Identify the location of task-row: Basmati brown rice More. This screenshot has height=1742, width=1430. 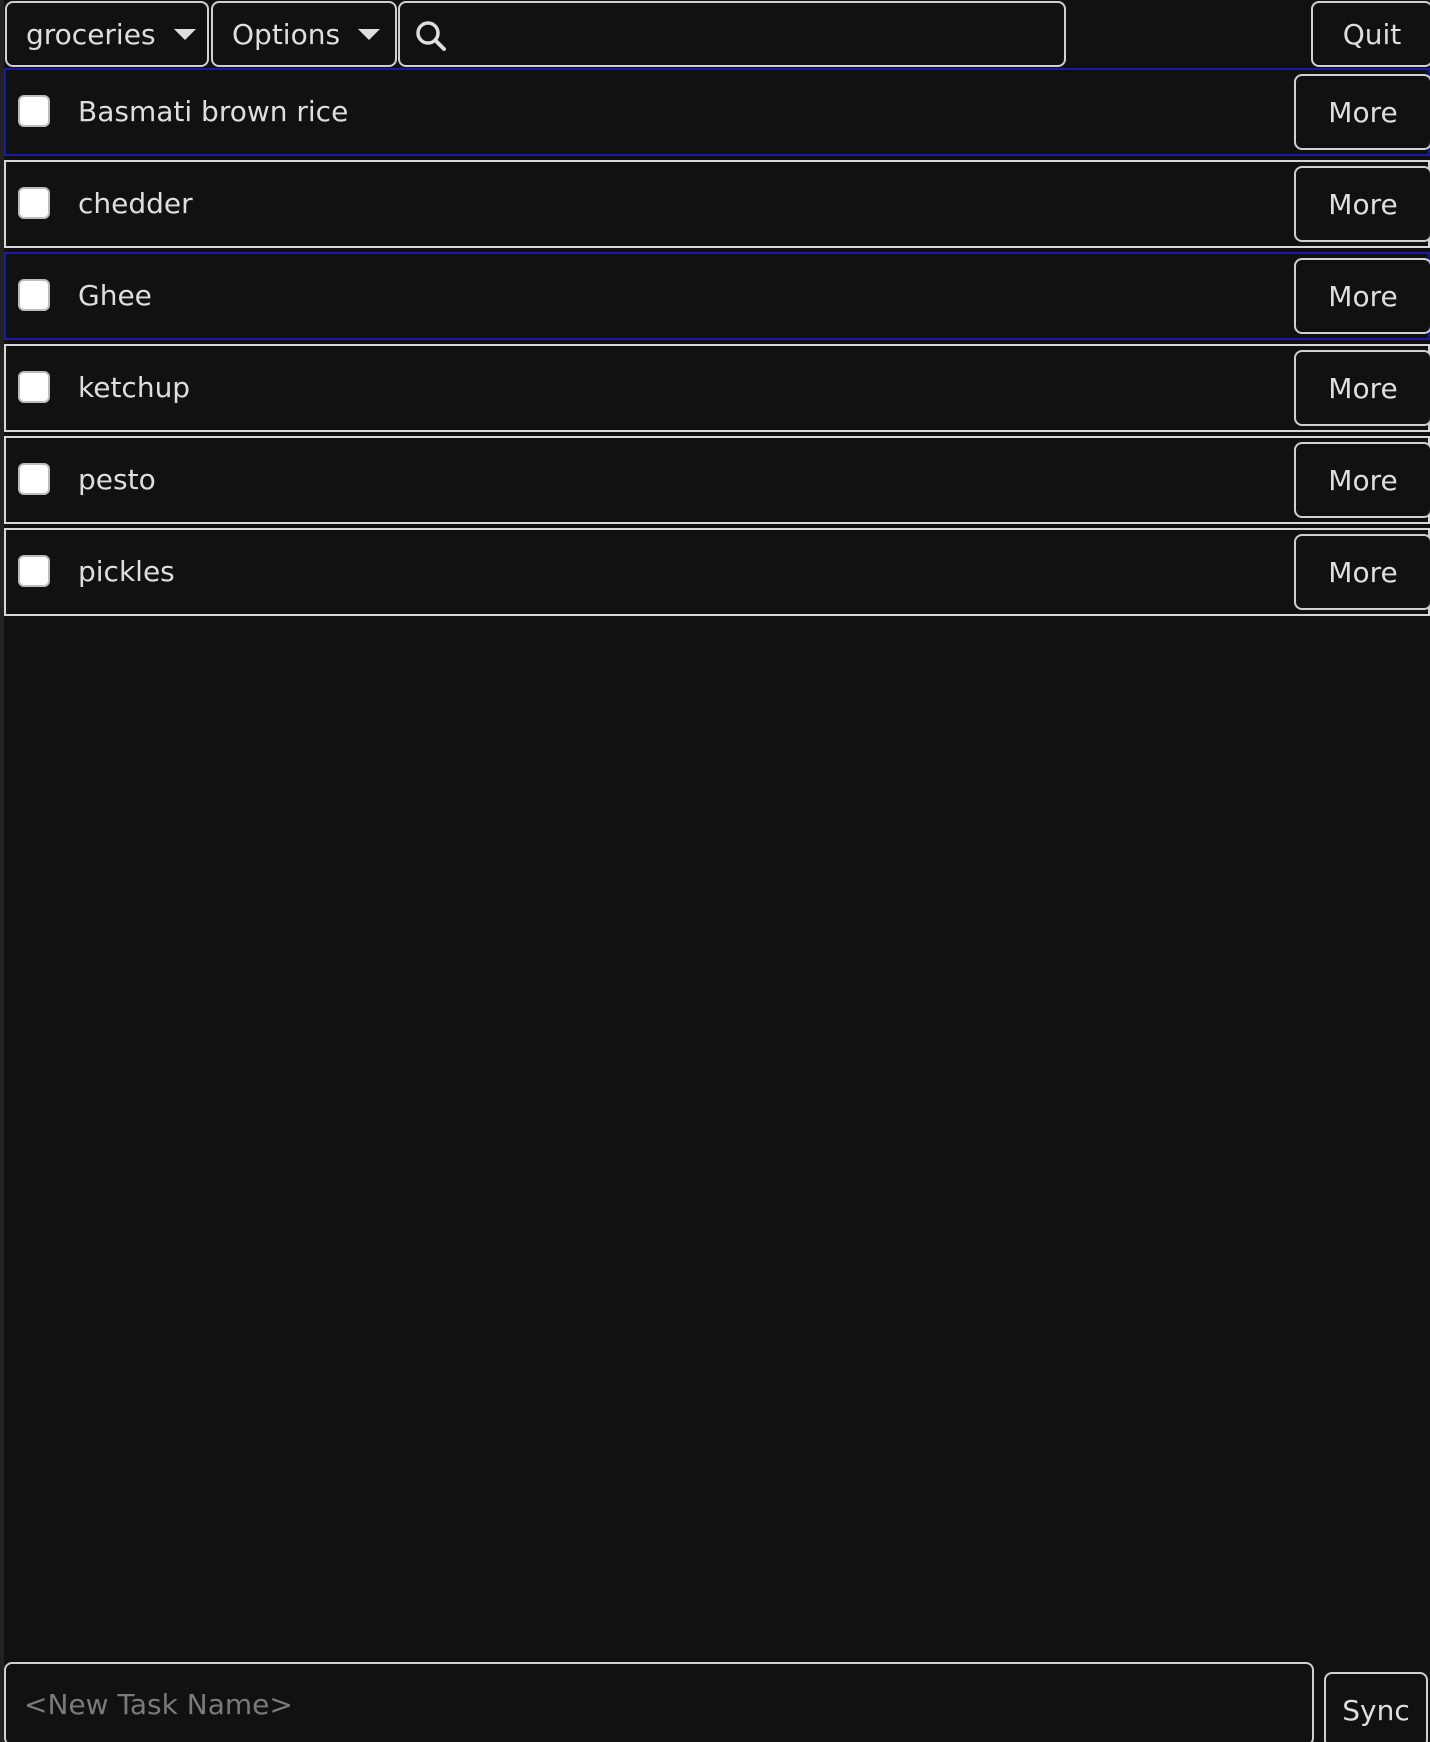
(717, 112).